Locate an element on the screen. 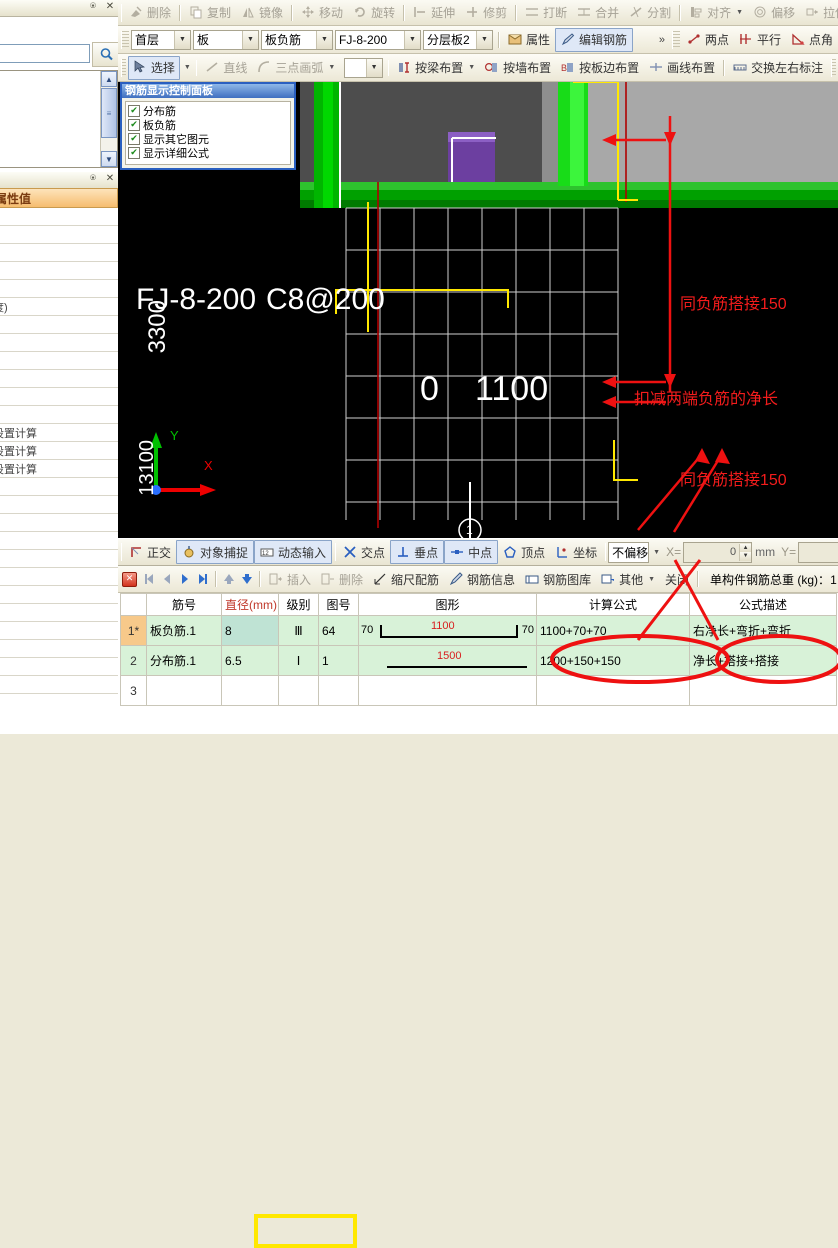 Image resolution: width=838 pixels, height=1248 pixels. search-result-list: ▲ ≡ ▼ is located at coordinates (59, 119).